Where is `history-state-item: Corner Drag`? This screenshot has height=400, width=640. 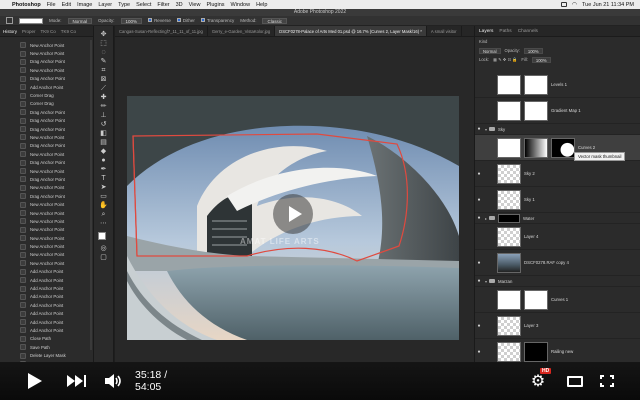
history-state-item: Corner Drag is located at coordinates (46, 104).